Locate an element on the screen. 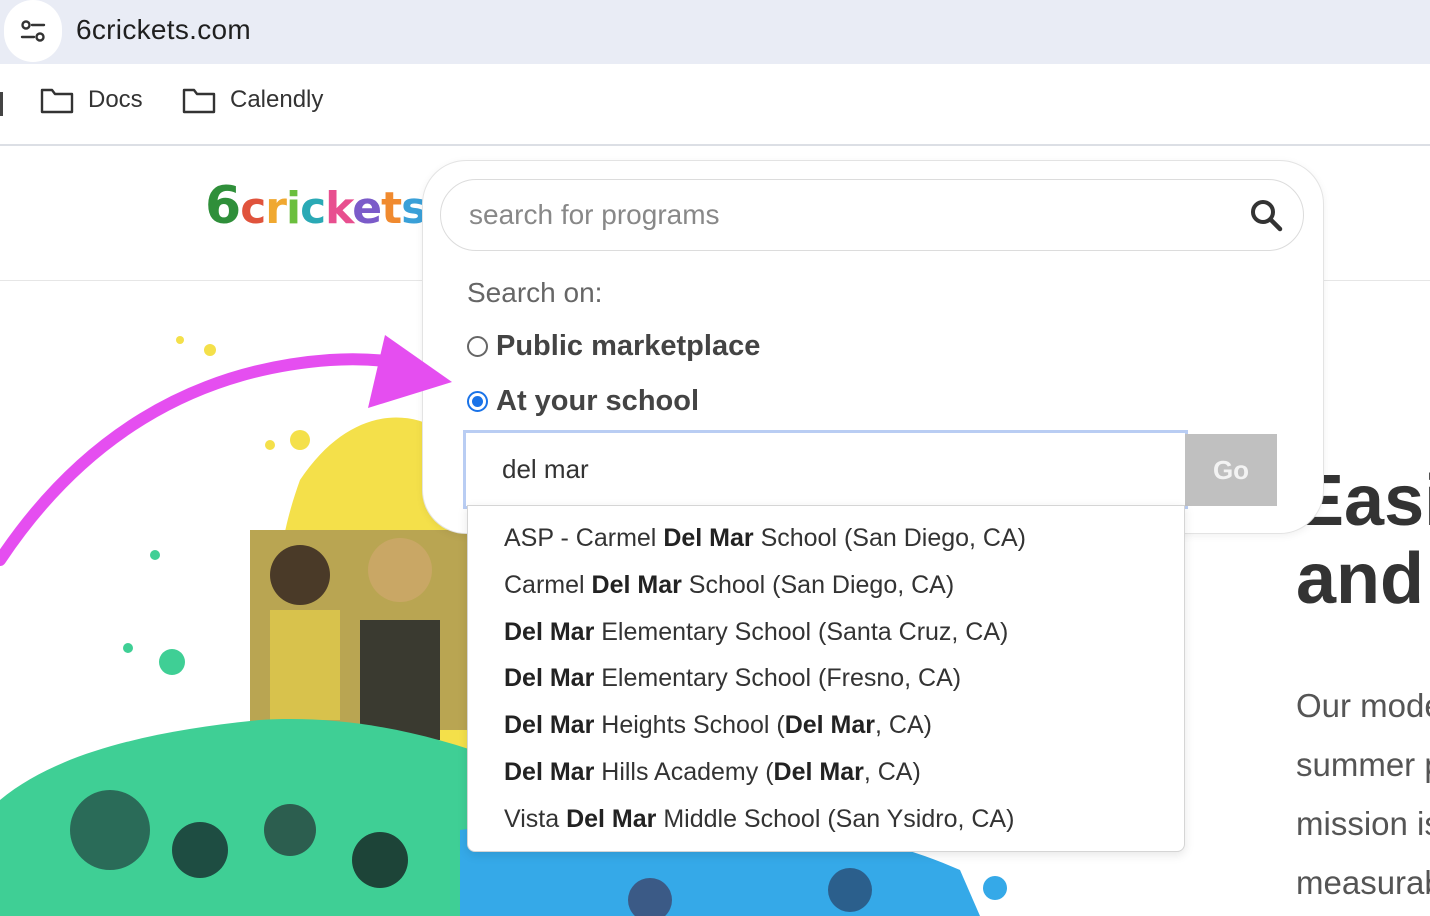  url-text: 6crickets.com is located at coordinates (163, 30).